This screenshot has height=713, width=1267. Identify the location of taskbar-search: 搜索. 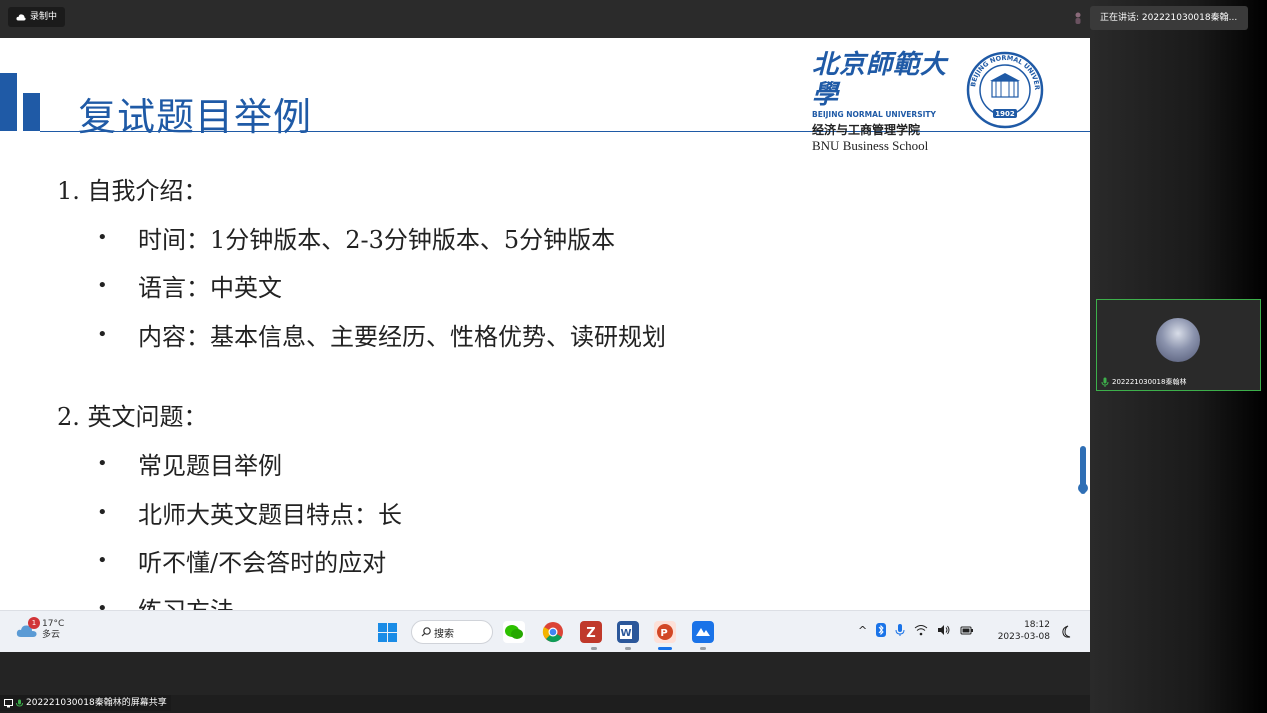
(452, 632).